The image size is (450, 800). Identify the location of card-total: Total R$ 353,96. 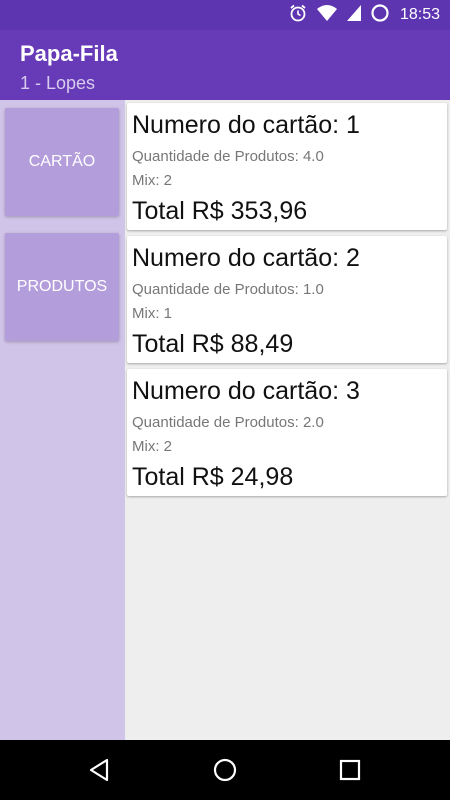
(220, 211).